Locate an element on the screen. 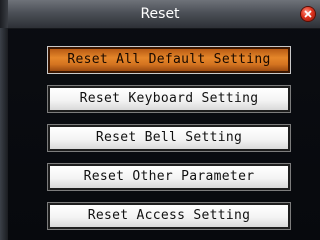  reset-bell-setting-button: Reset Bell Setting is located at coordinates (169, 138).